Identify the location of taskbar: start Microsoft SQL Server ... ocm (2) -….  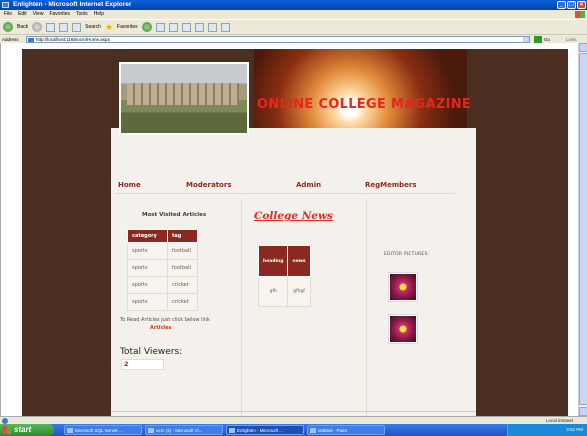
(293, 430).